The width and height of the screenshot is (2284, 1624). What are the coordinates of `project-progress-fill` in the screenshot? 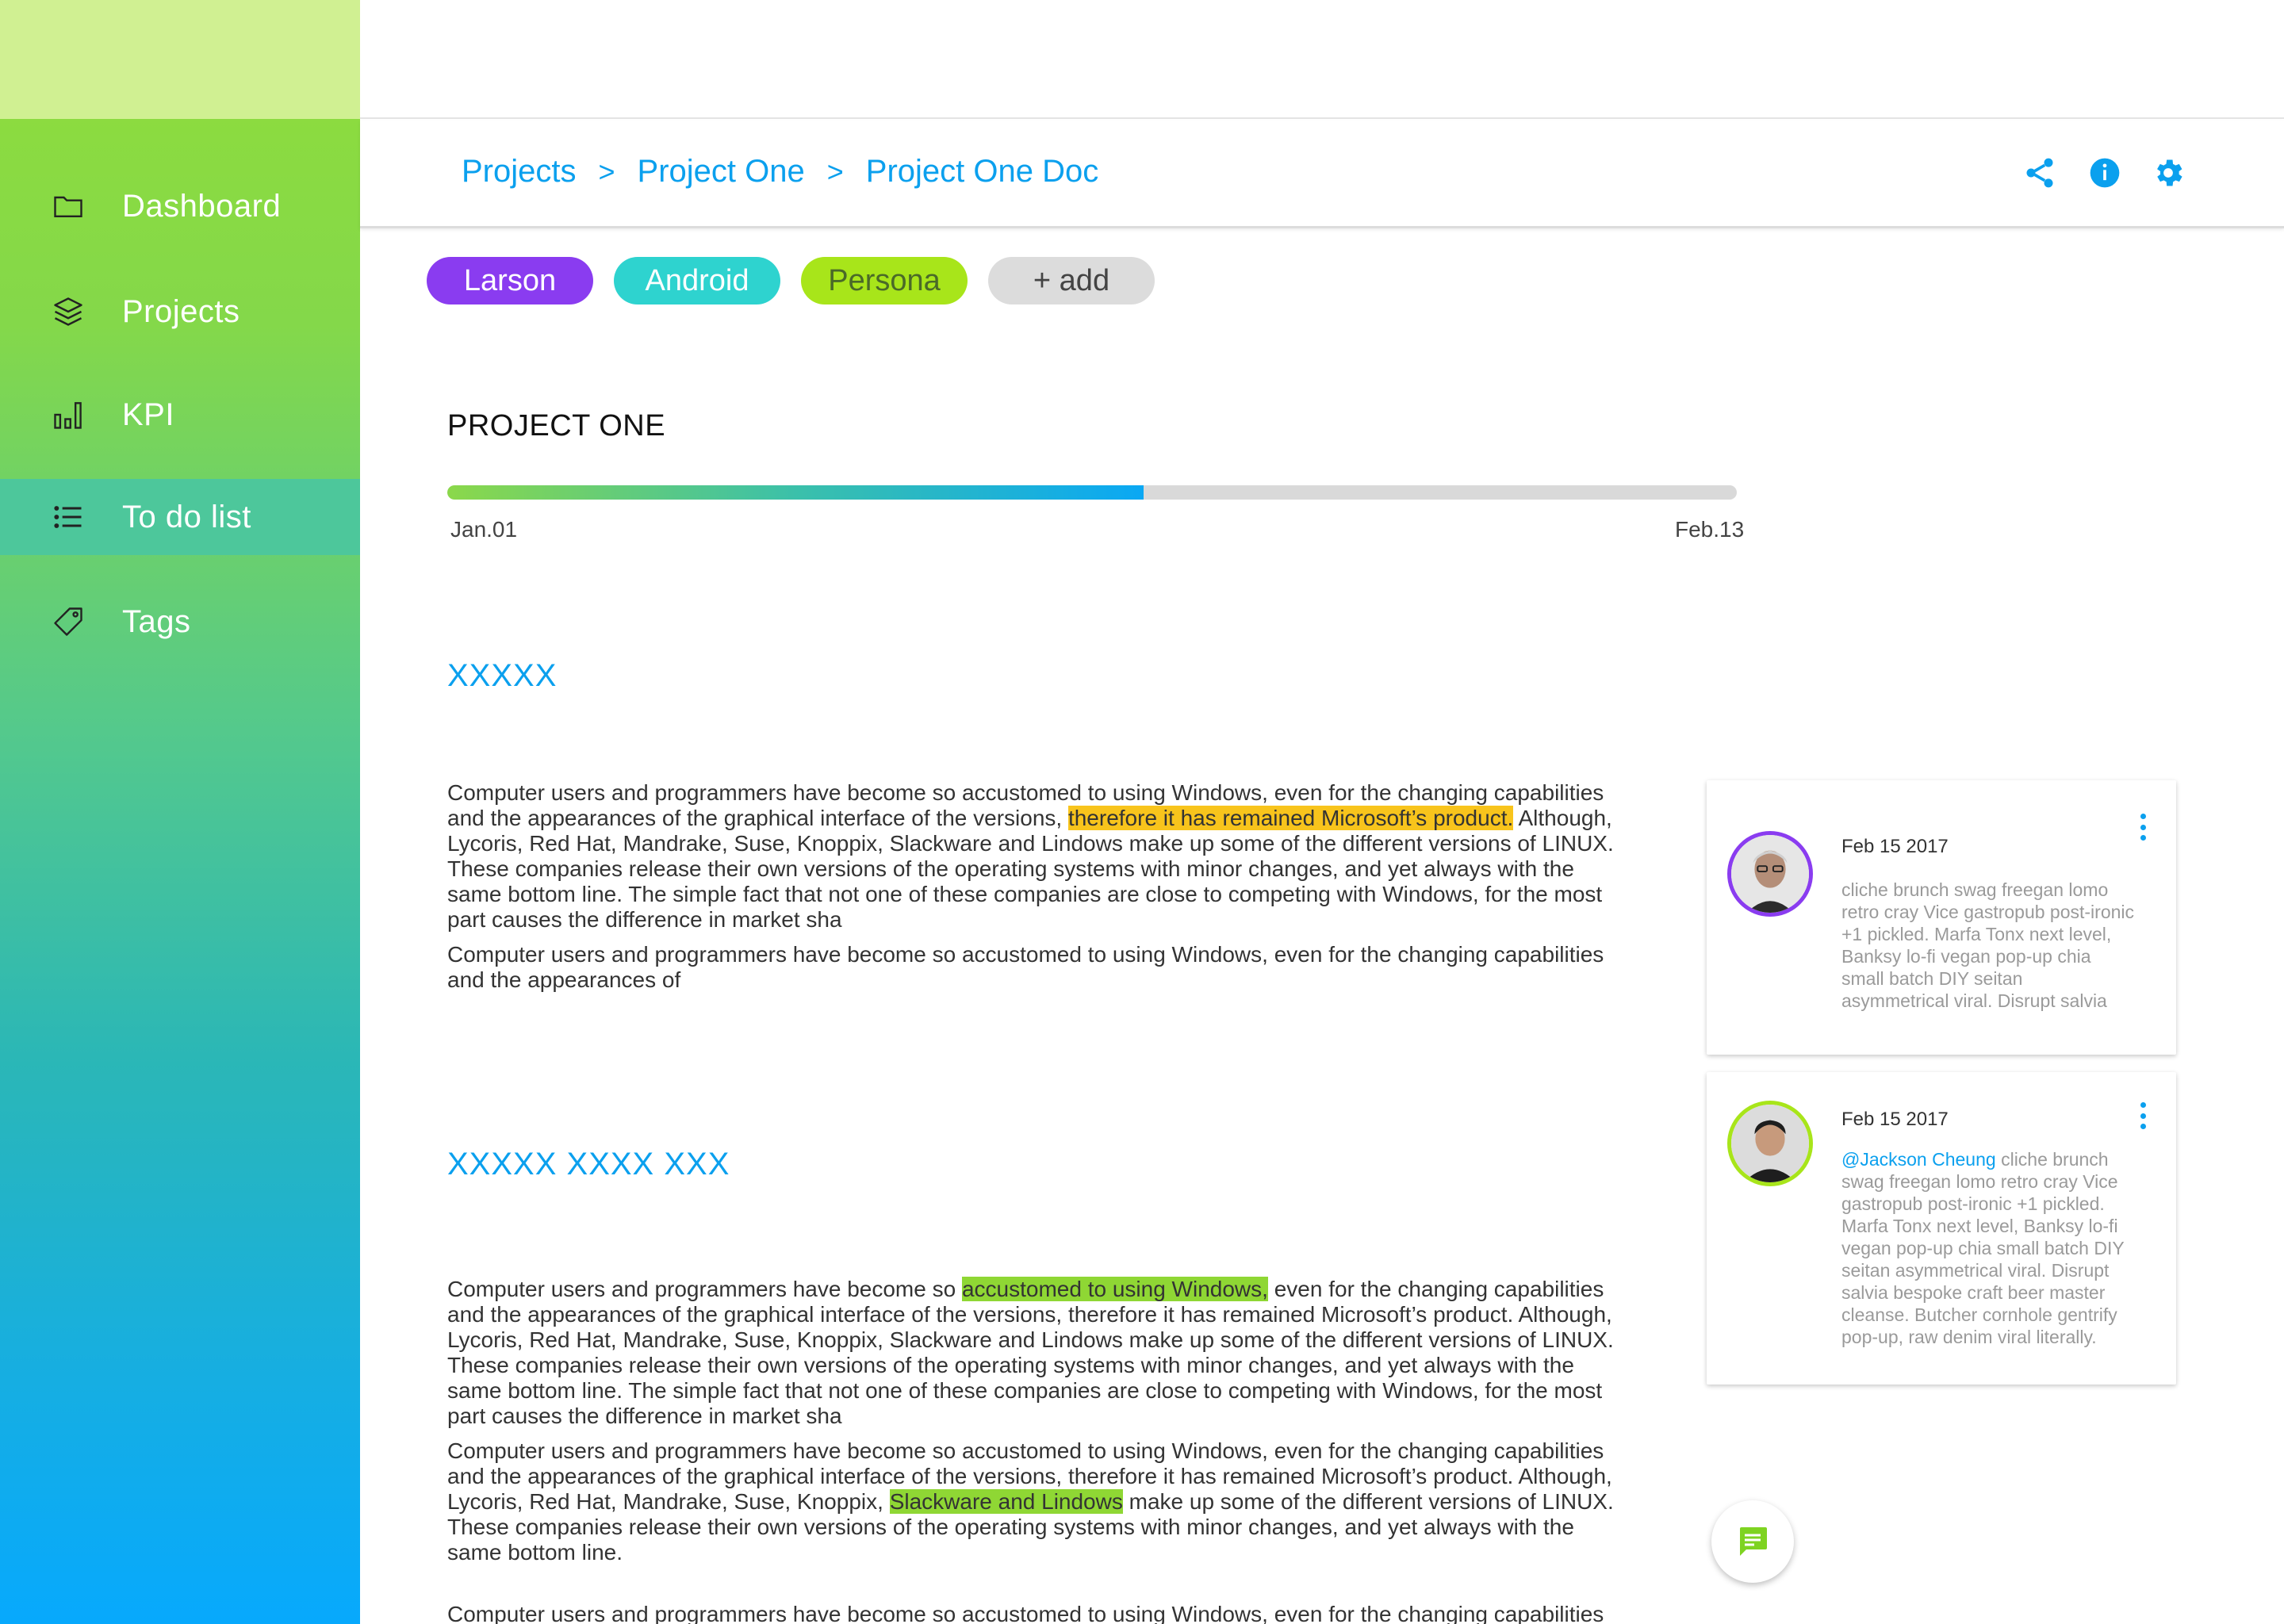 It's located at (795, 493).